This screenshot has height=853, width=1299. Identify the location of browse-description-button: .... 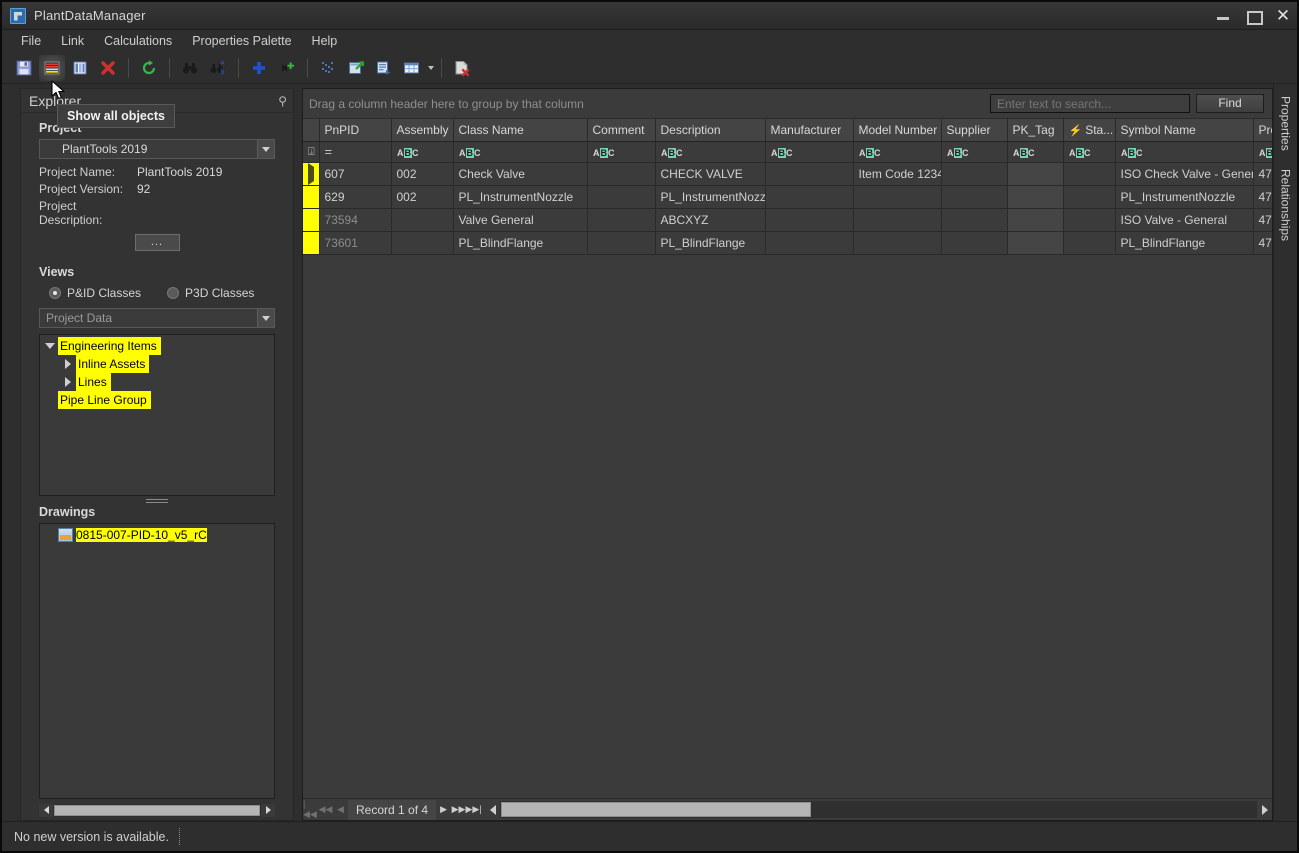
(157, 242).